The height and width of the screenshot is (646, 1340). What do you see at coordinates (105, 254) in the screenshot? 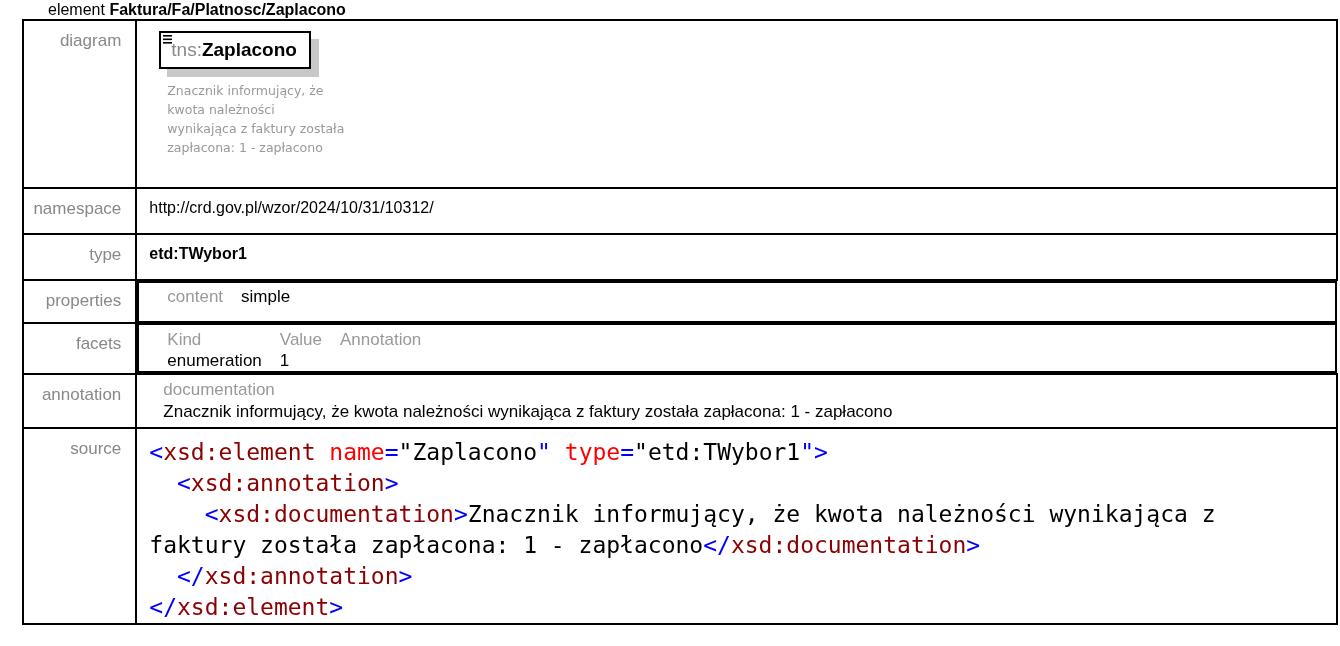
I see `row-label: type` at bounding box center [105, 254].